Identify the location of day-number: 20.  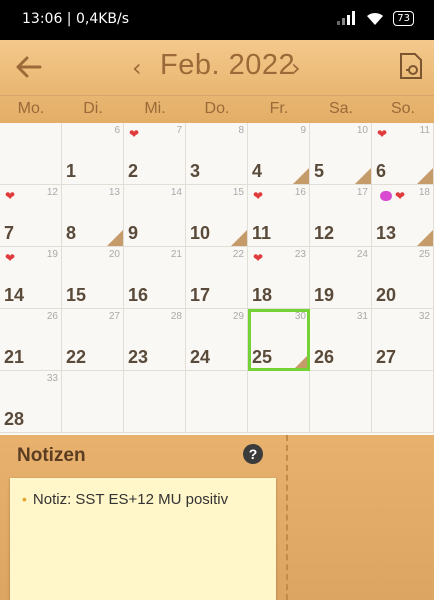
(386, 295).